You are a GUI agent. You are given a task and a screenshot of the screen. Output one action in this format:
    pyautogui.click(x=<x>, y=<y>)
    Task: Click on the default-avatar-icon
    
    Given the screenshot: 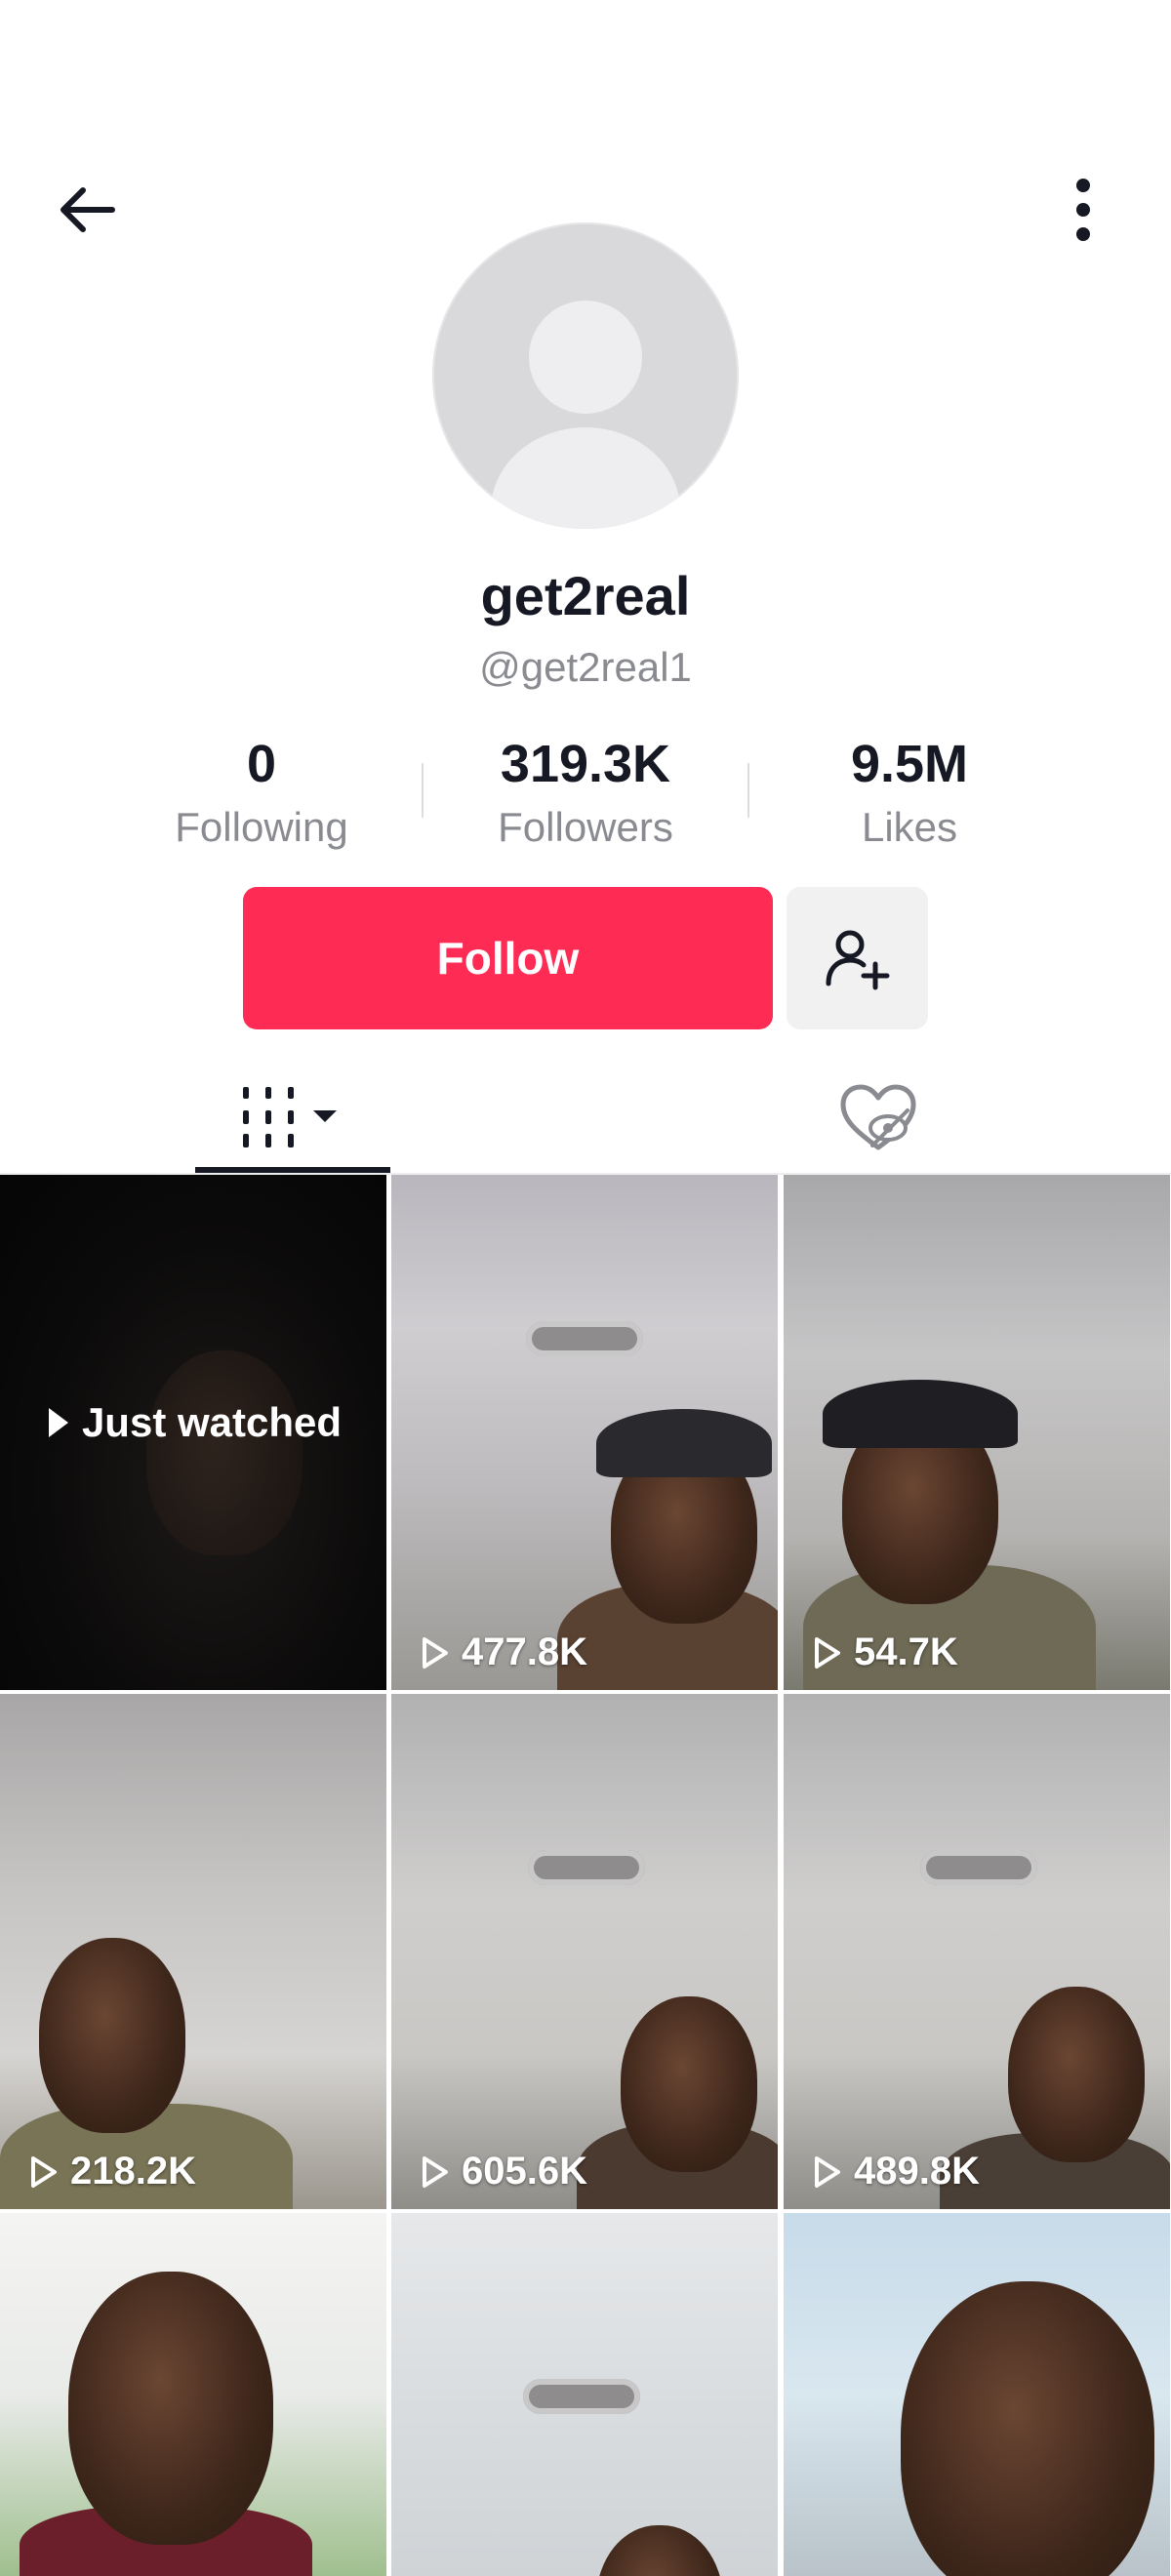 What is the action you would take?
    pyautogui.click(x=585, y=357)
    